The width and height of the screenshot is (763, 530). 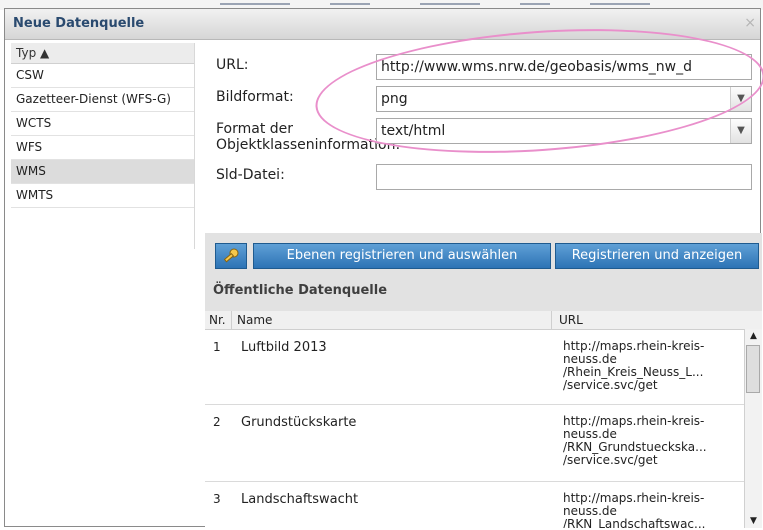 What do you see at coordinates (102, 100) in the screenshot?
I see `type-item-gazetteer: Gazetteer-Dienst (WFS-G)` at bounding box center [102, 100].